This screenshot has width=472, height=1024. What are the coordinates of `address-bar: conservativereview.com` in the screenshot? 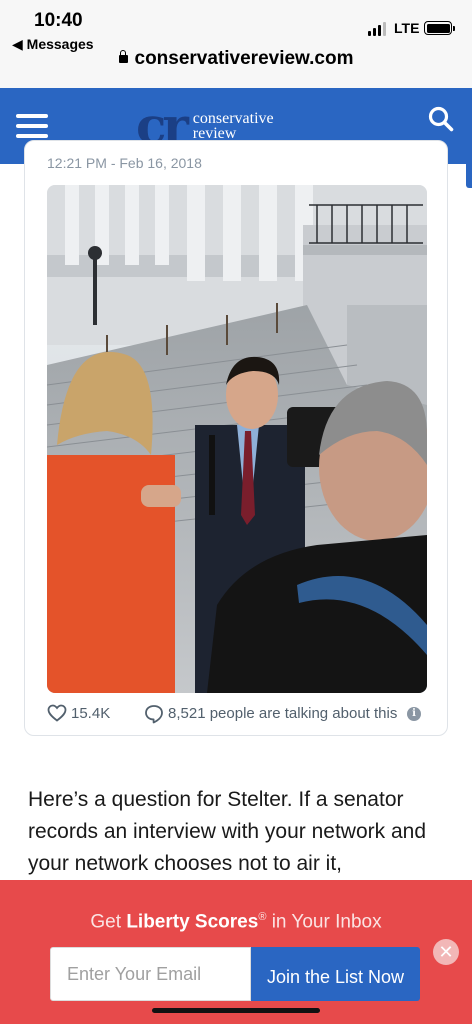 It's located at (236, 59).